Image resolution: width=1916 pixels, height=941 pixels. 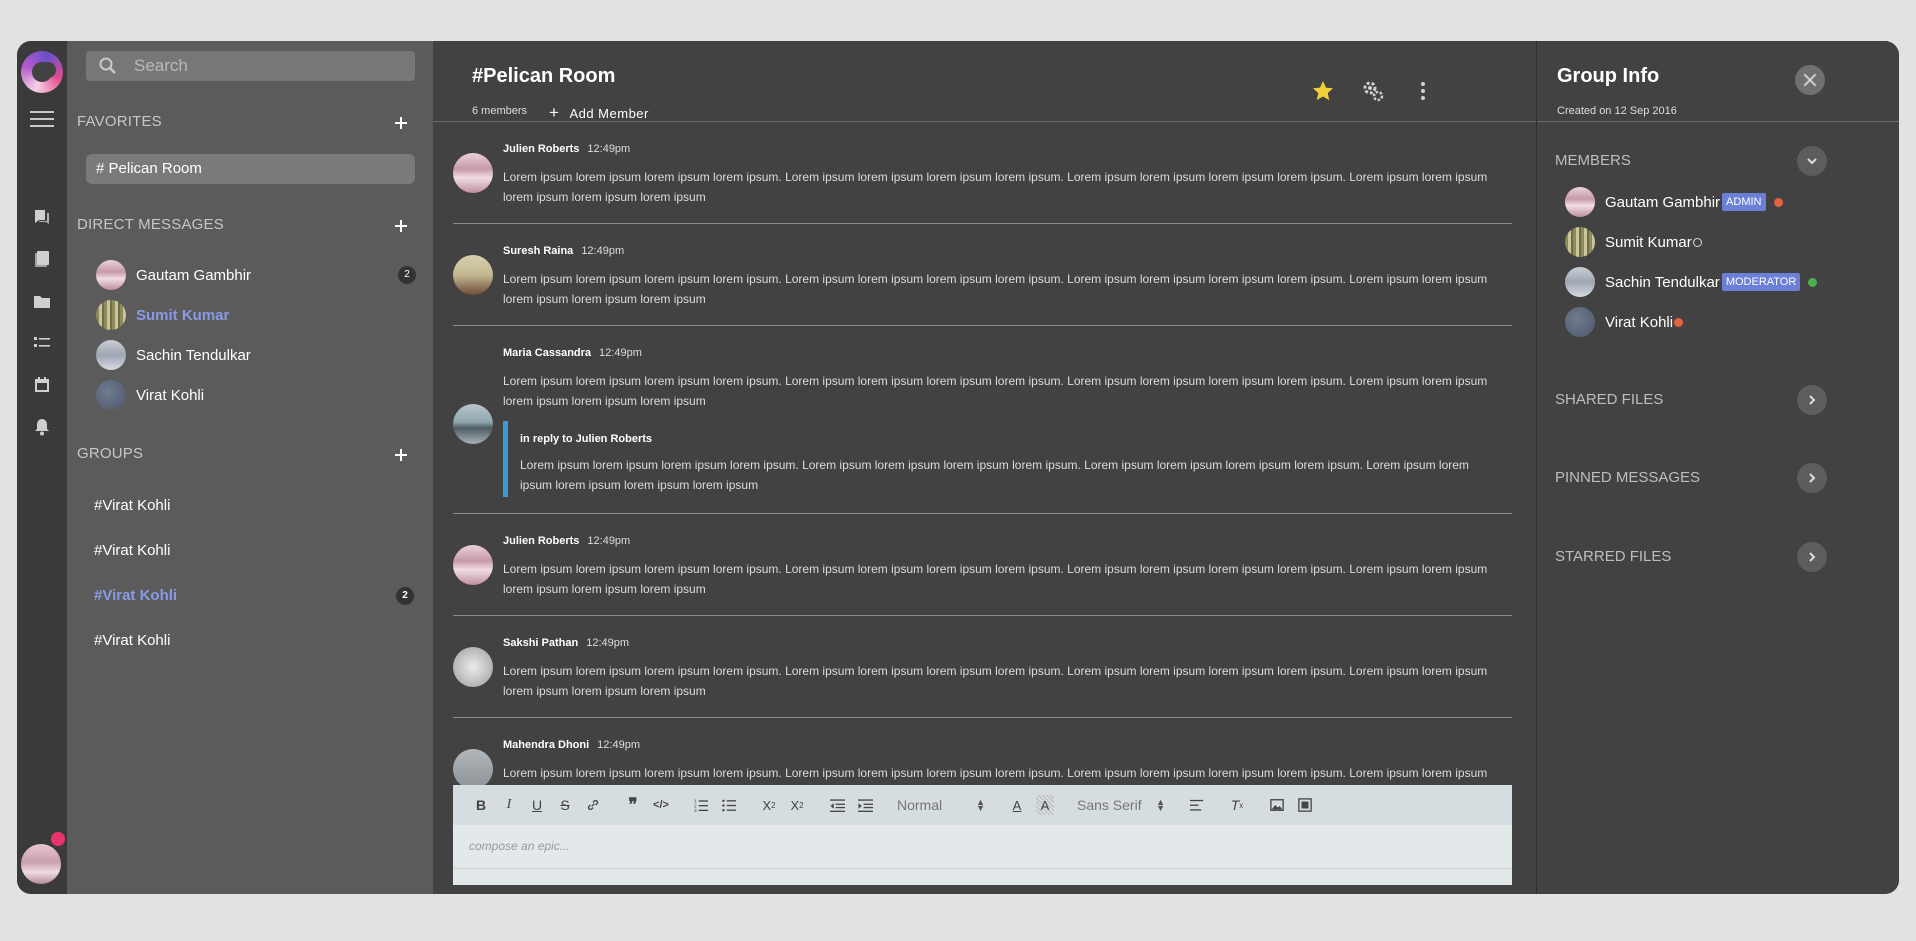 I want to click on hamburger-menu-icon, so click(x=42, y=120).